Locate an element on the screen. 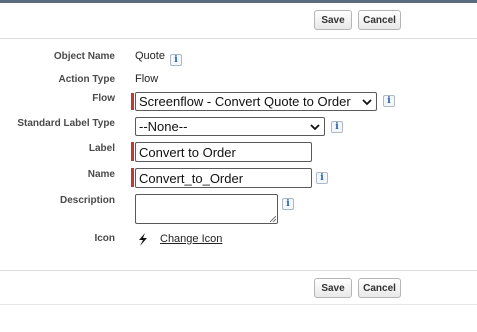 The image size is (477, 332). top-border is located at coordinates (238, 1).